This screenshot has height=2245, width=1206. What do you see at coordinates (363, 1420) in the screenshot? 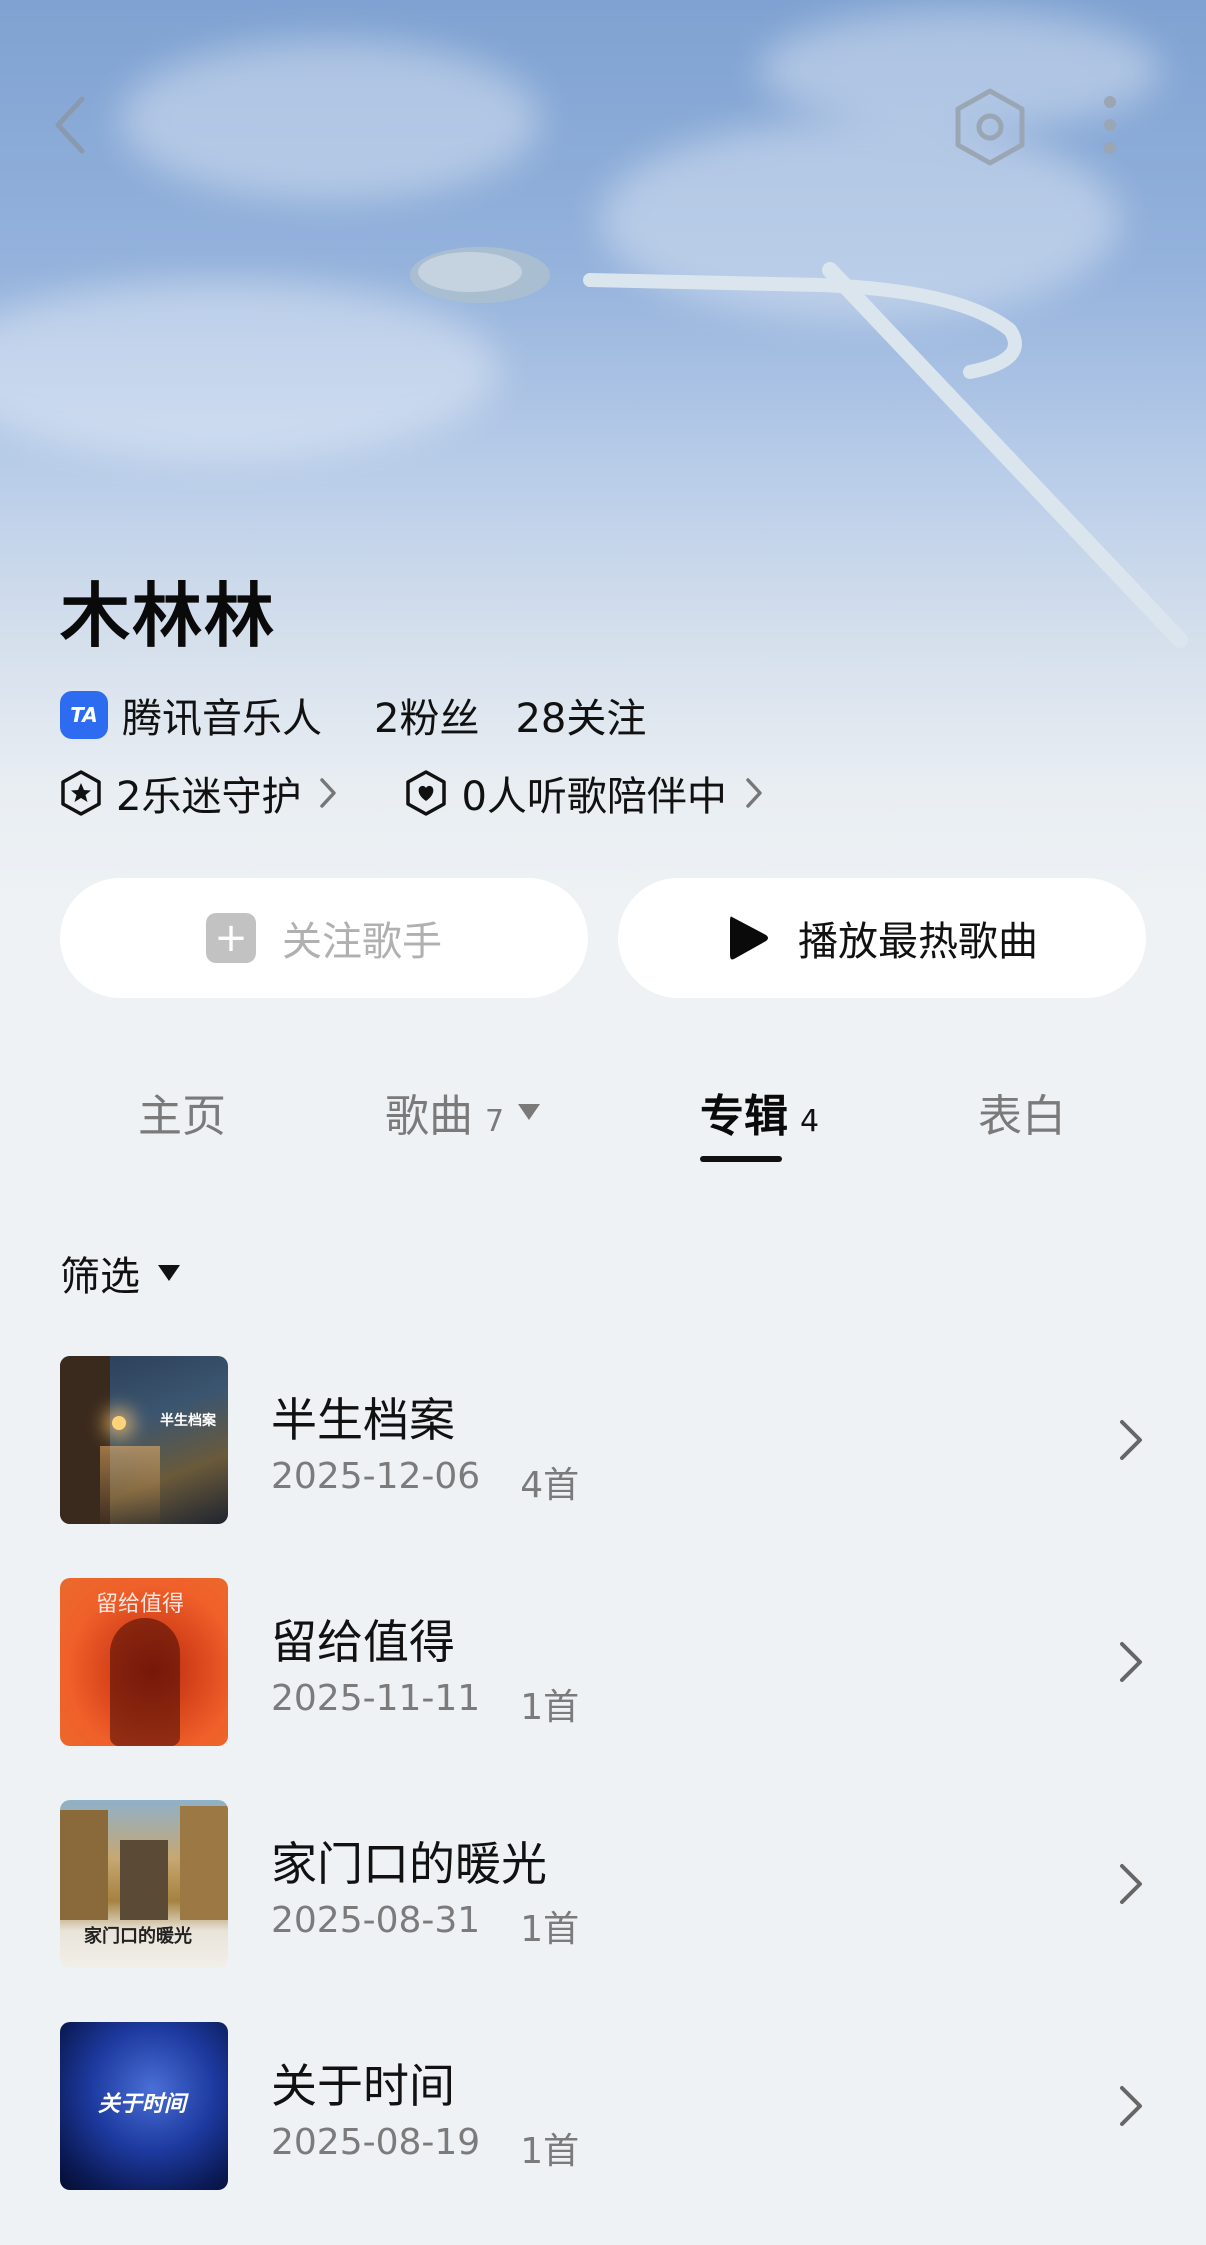
I see `album-title: 半生档案` at bounding box center [363, 1420].